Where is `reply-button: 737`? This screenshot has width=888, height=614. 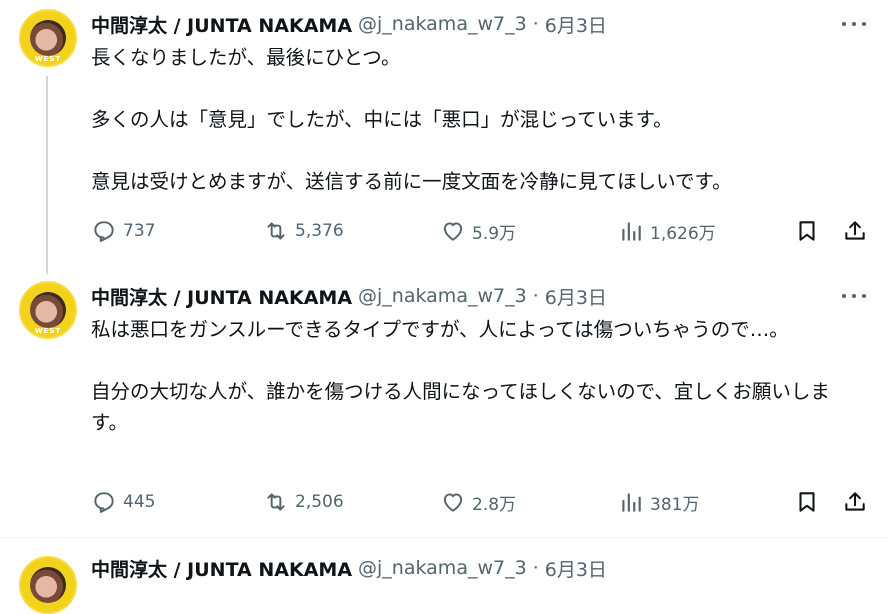 reply-button: 737 is located at coordinates (123, 231).